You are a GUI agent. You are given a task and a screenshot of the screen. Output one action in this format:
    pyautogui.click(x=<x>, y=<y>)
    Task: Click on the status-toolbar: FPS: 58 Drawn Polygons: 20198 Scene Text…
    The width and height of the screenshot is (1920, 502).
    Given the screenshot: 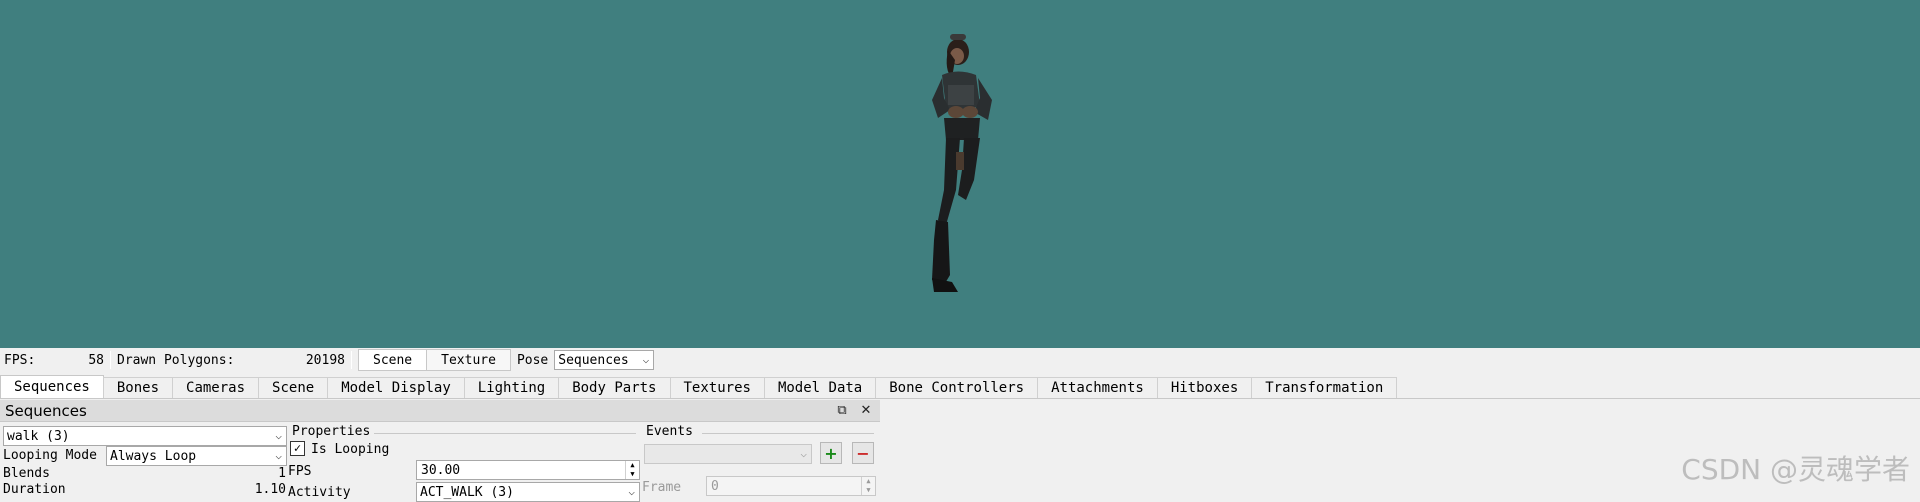 What is the action you would take?
    pyautogui.click(x=960, y=360)
    